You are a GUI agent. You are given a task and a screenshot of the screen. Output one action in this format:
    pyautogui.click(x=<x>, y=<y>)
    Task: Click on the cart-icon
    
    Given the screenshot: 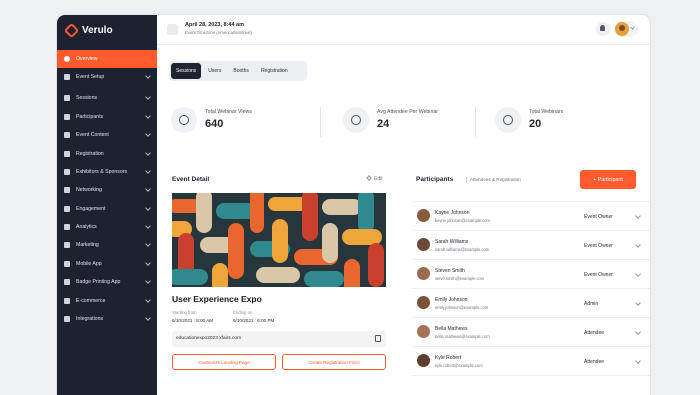 What is the action you would take?
    pyautogui.click(x=67, y=301)
    